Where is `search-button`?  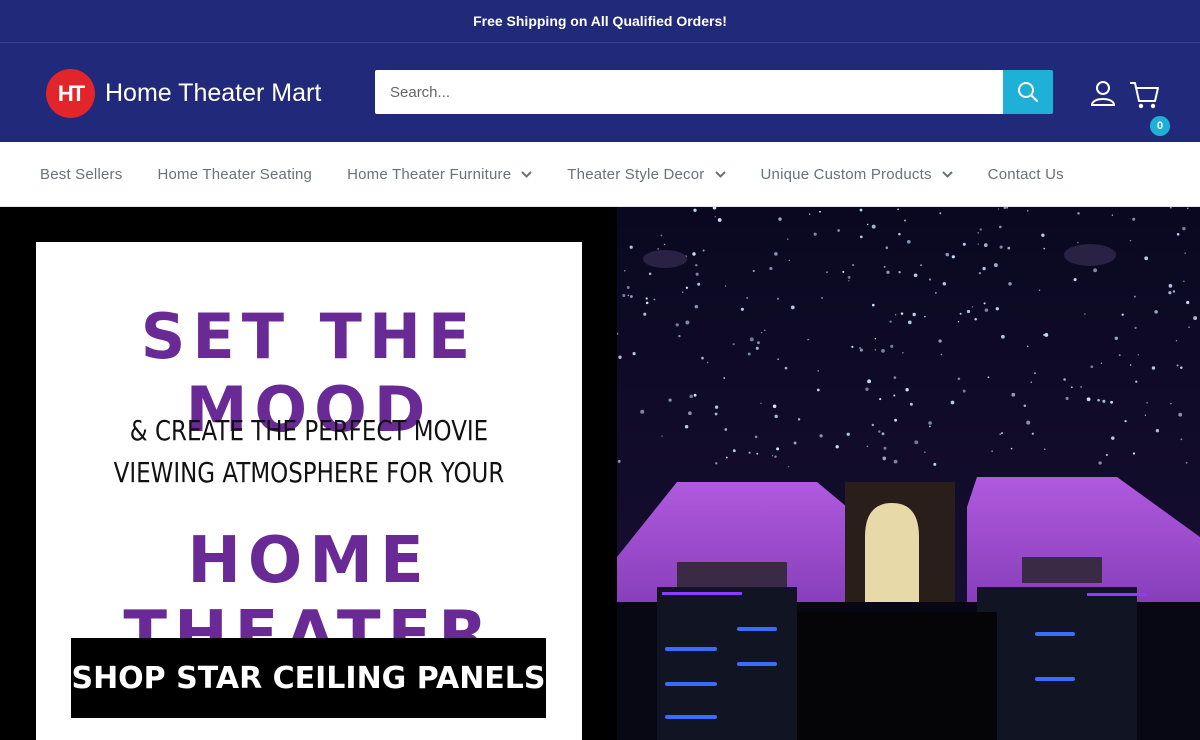 search-button is located at coordinates (1028, 92).